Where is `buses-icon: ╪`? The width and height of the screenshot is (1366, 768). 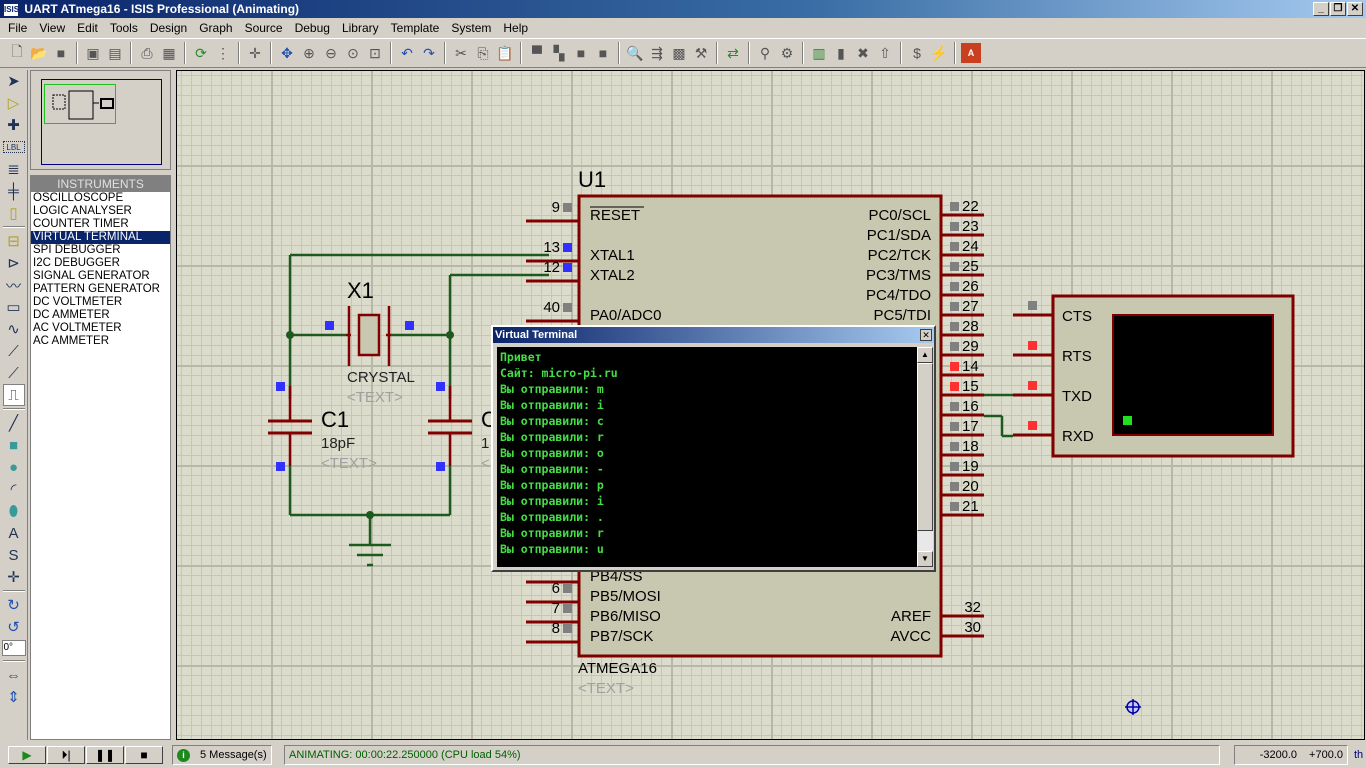
buses-icon: ╪ is located at coordinates (14, 191).